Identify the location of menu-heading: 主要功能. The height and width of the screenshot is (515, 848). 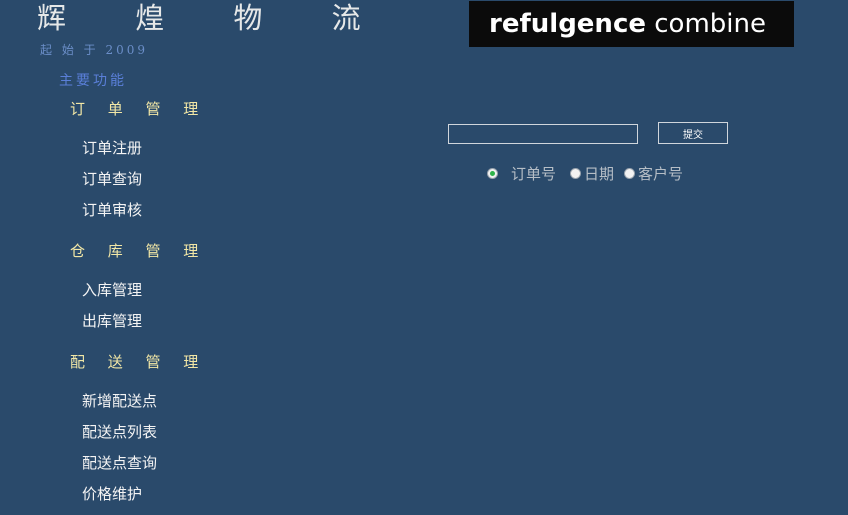
(93, 81).